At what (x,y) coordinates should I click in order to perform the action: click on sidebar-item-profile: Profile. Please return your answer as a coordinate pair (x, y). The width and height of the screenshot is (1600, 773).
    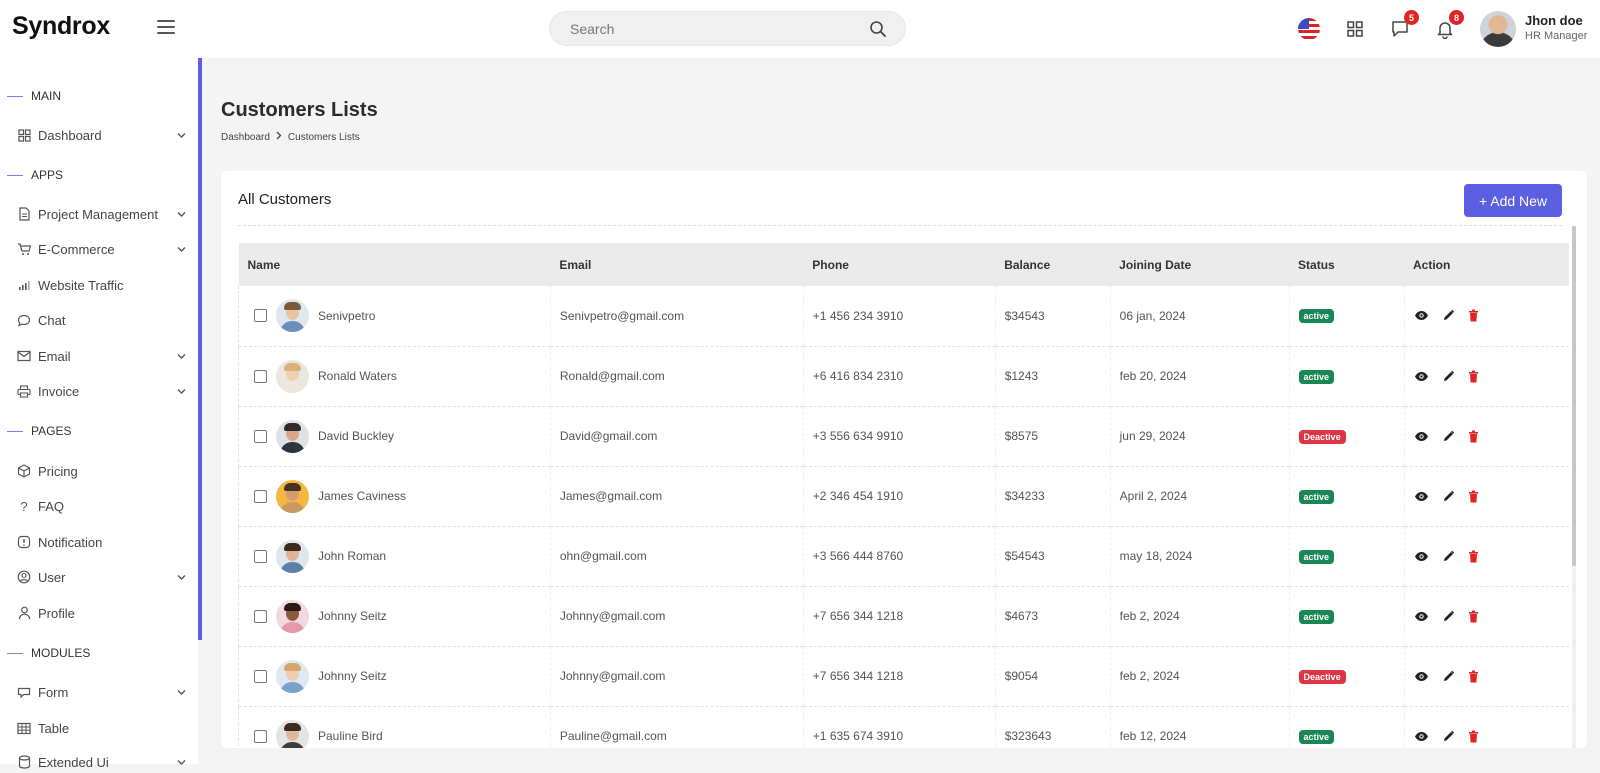
    Looking at the image, I should click on (102, 613).